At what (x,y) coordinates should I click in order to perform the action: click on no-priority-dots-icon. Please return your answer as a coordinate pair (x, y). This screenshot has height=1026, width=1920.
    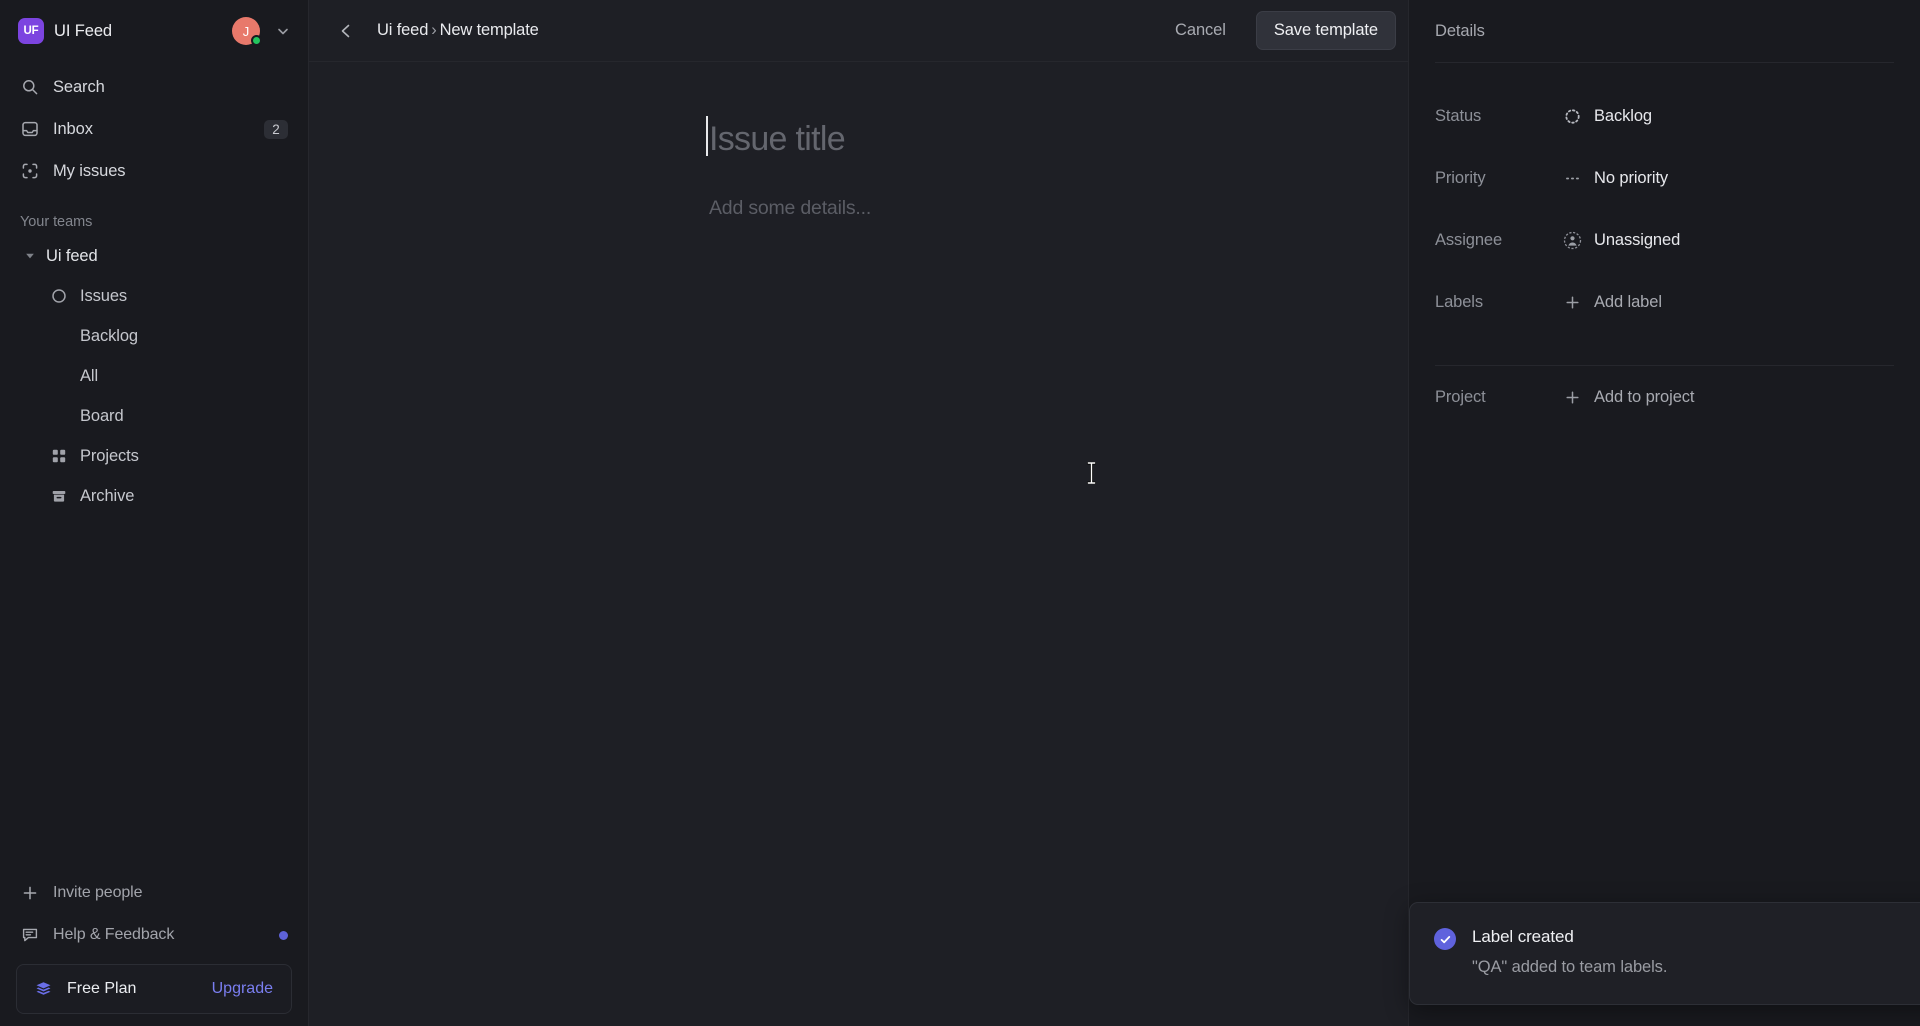
    Looking at the image, I should click on (1572, 178).